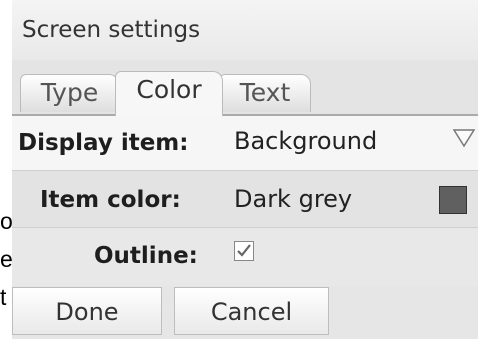 The height and width of the screenshot is (339, 478). Describe the element at coordinates (265, 93) in the screenshot. I see `tab-text: Text` at that location.